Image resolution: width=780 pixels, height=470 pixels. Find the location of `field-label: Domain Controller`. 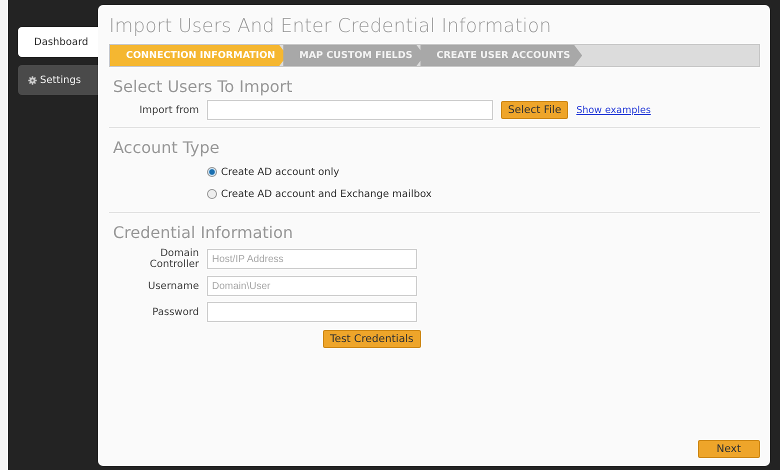

field-label: Domain Controller is located at coordinates (173, 259).